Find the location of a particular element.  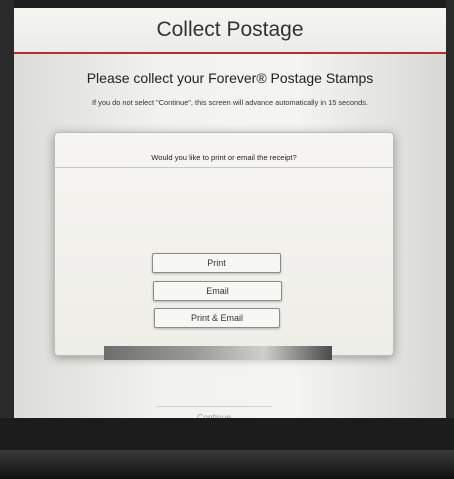

monitor-bezel-bottom is located at coordinates (227, 448).